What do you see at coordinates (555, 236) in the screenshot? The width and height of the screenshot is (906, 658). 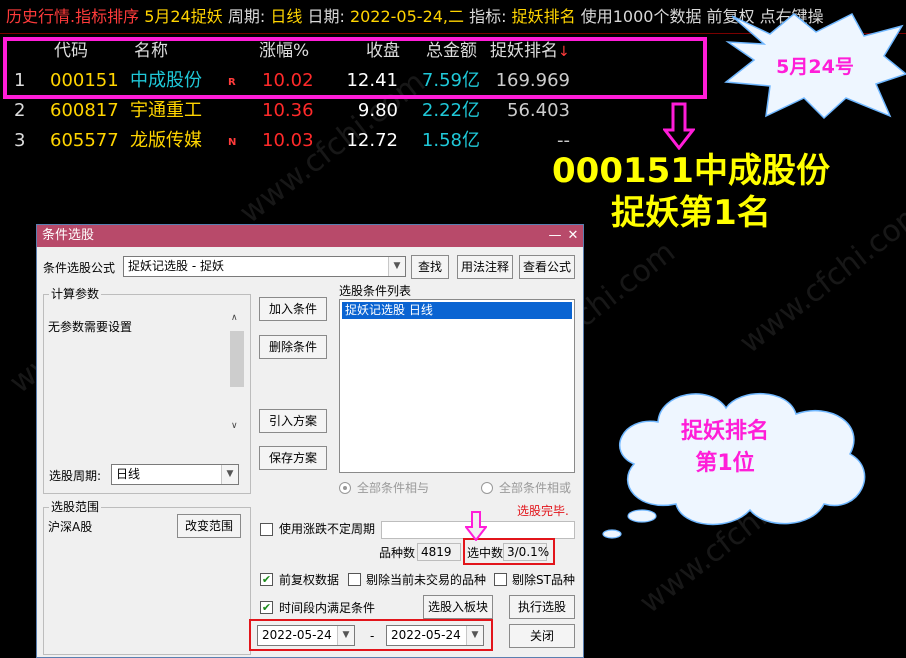 I see `minimize-button: —` at bounding box center [555, 236].